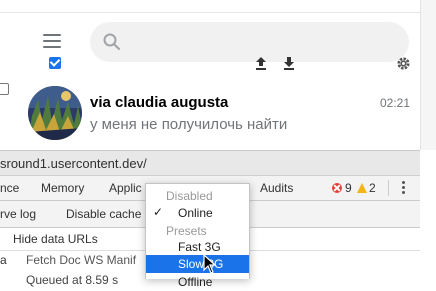 Image resolution: width=436 pixels, height=291 pixels. Describe the element at coordinates (362, 188) in the screenshot. I see `warning-icon` at that location.